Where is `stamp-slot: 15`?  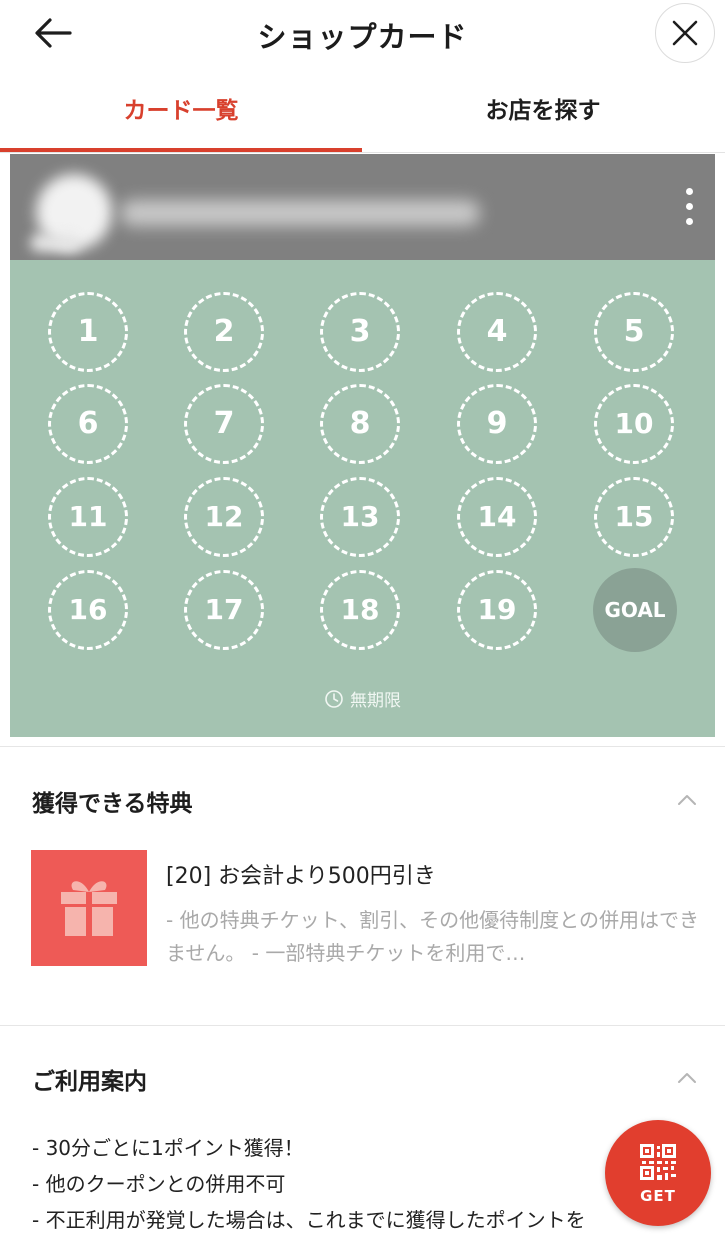
stamp-slot: 15 is located at coordinates (634, 517).